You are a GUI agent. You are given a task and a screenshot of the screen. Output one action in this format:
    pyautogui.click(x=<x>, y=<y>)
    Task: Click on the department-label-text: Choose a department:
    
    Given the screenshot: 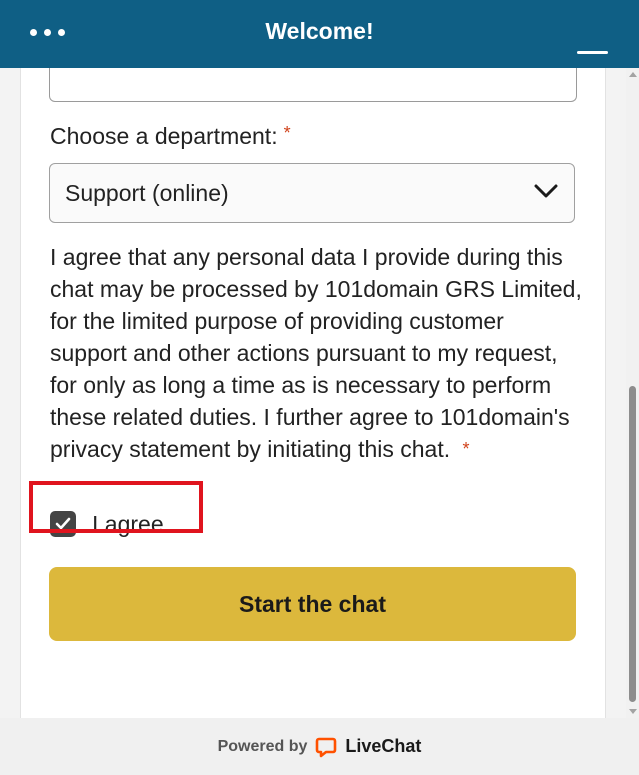 What is the action you would take?
    pyautogui.click(x=164, y=136)
    